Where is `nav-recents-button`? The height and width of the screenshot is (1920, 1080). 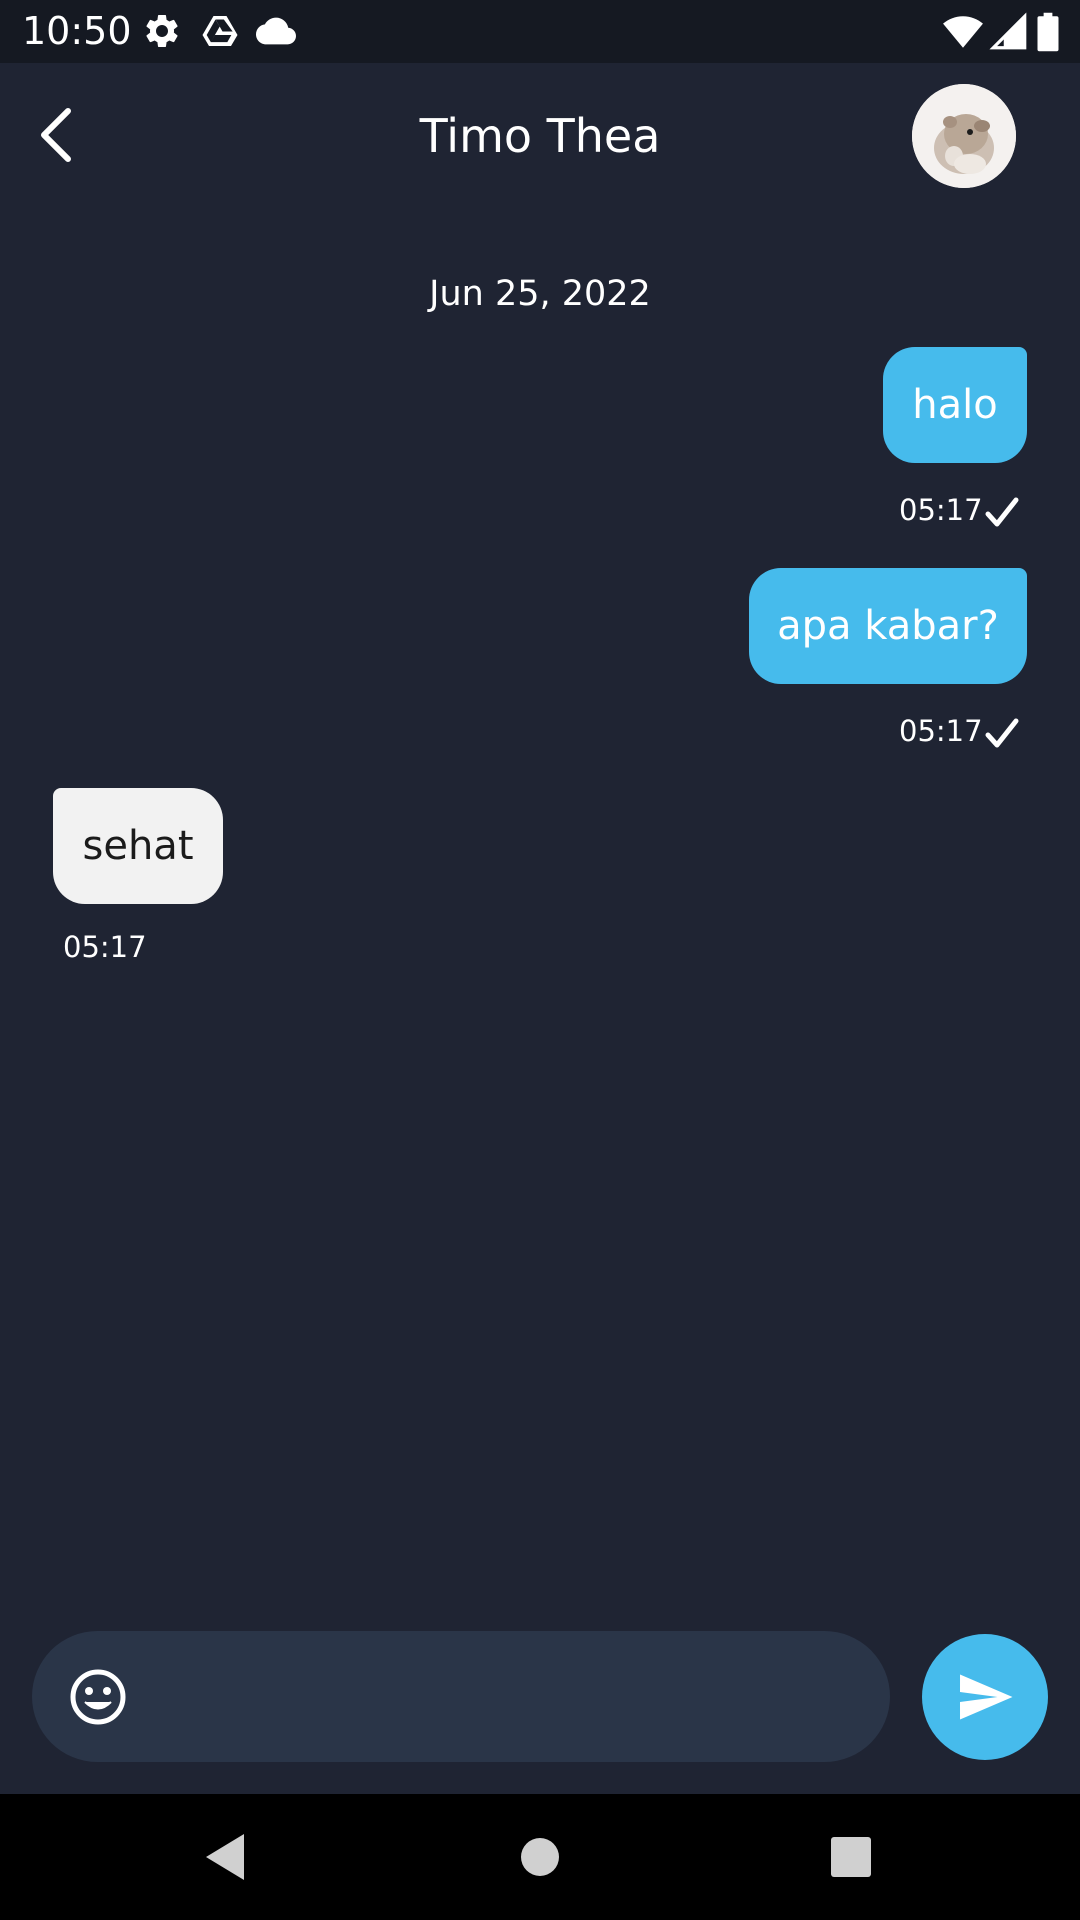
nav-recents-button is located at coordinates (851, 1857).